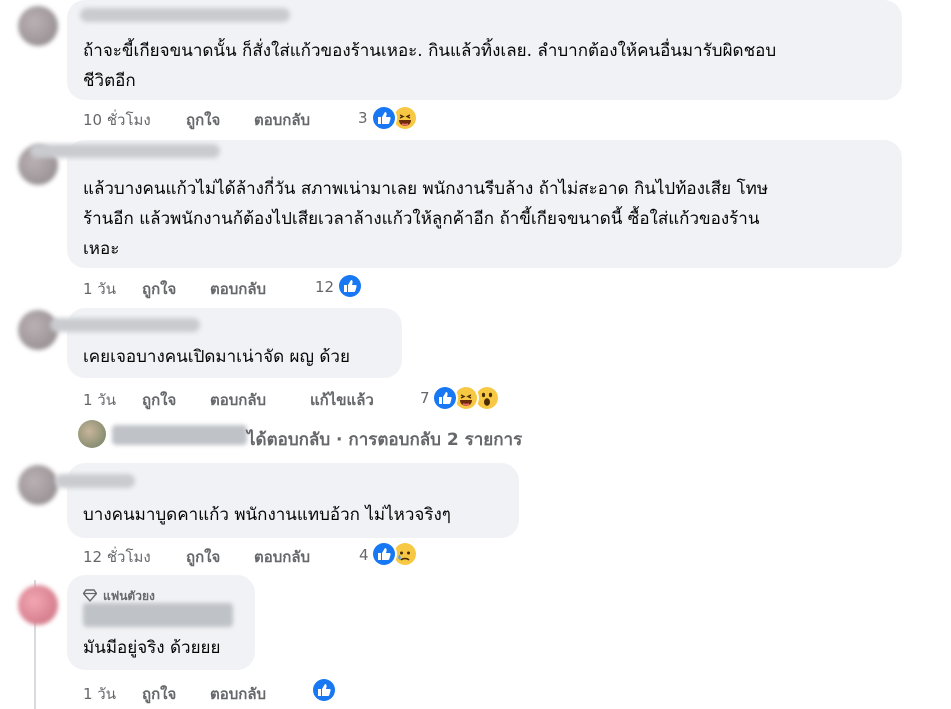 The image size is (951, 709). I want to click on reaction-count: 12, so click(324, 287).